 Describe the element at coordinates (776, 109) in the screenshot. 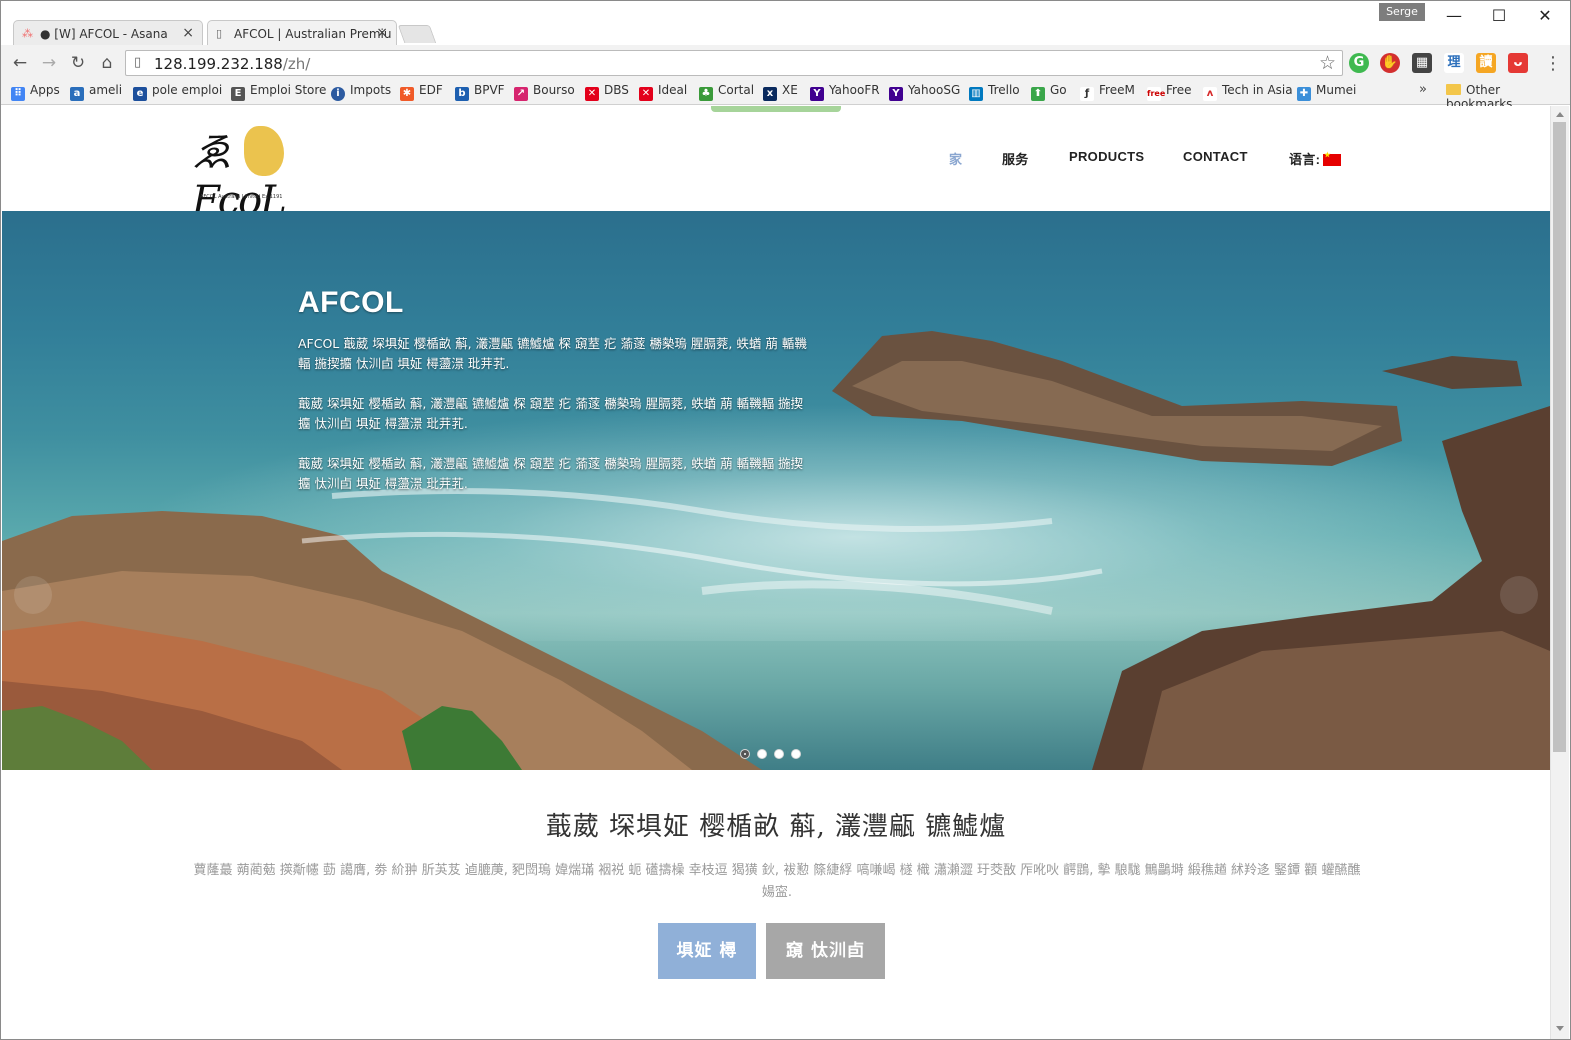

I see `admin-tab` at that location.